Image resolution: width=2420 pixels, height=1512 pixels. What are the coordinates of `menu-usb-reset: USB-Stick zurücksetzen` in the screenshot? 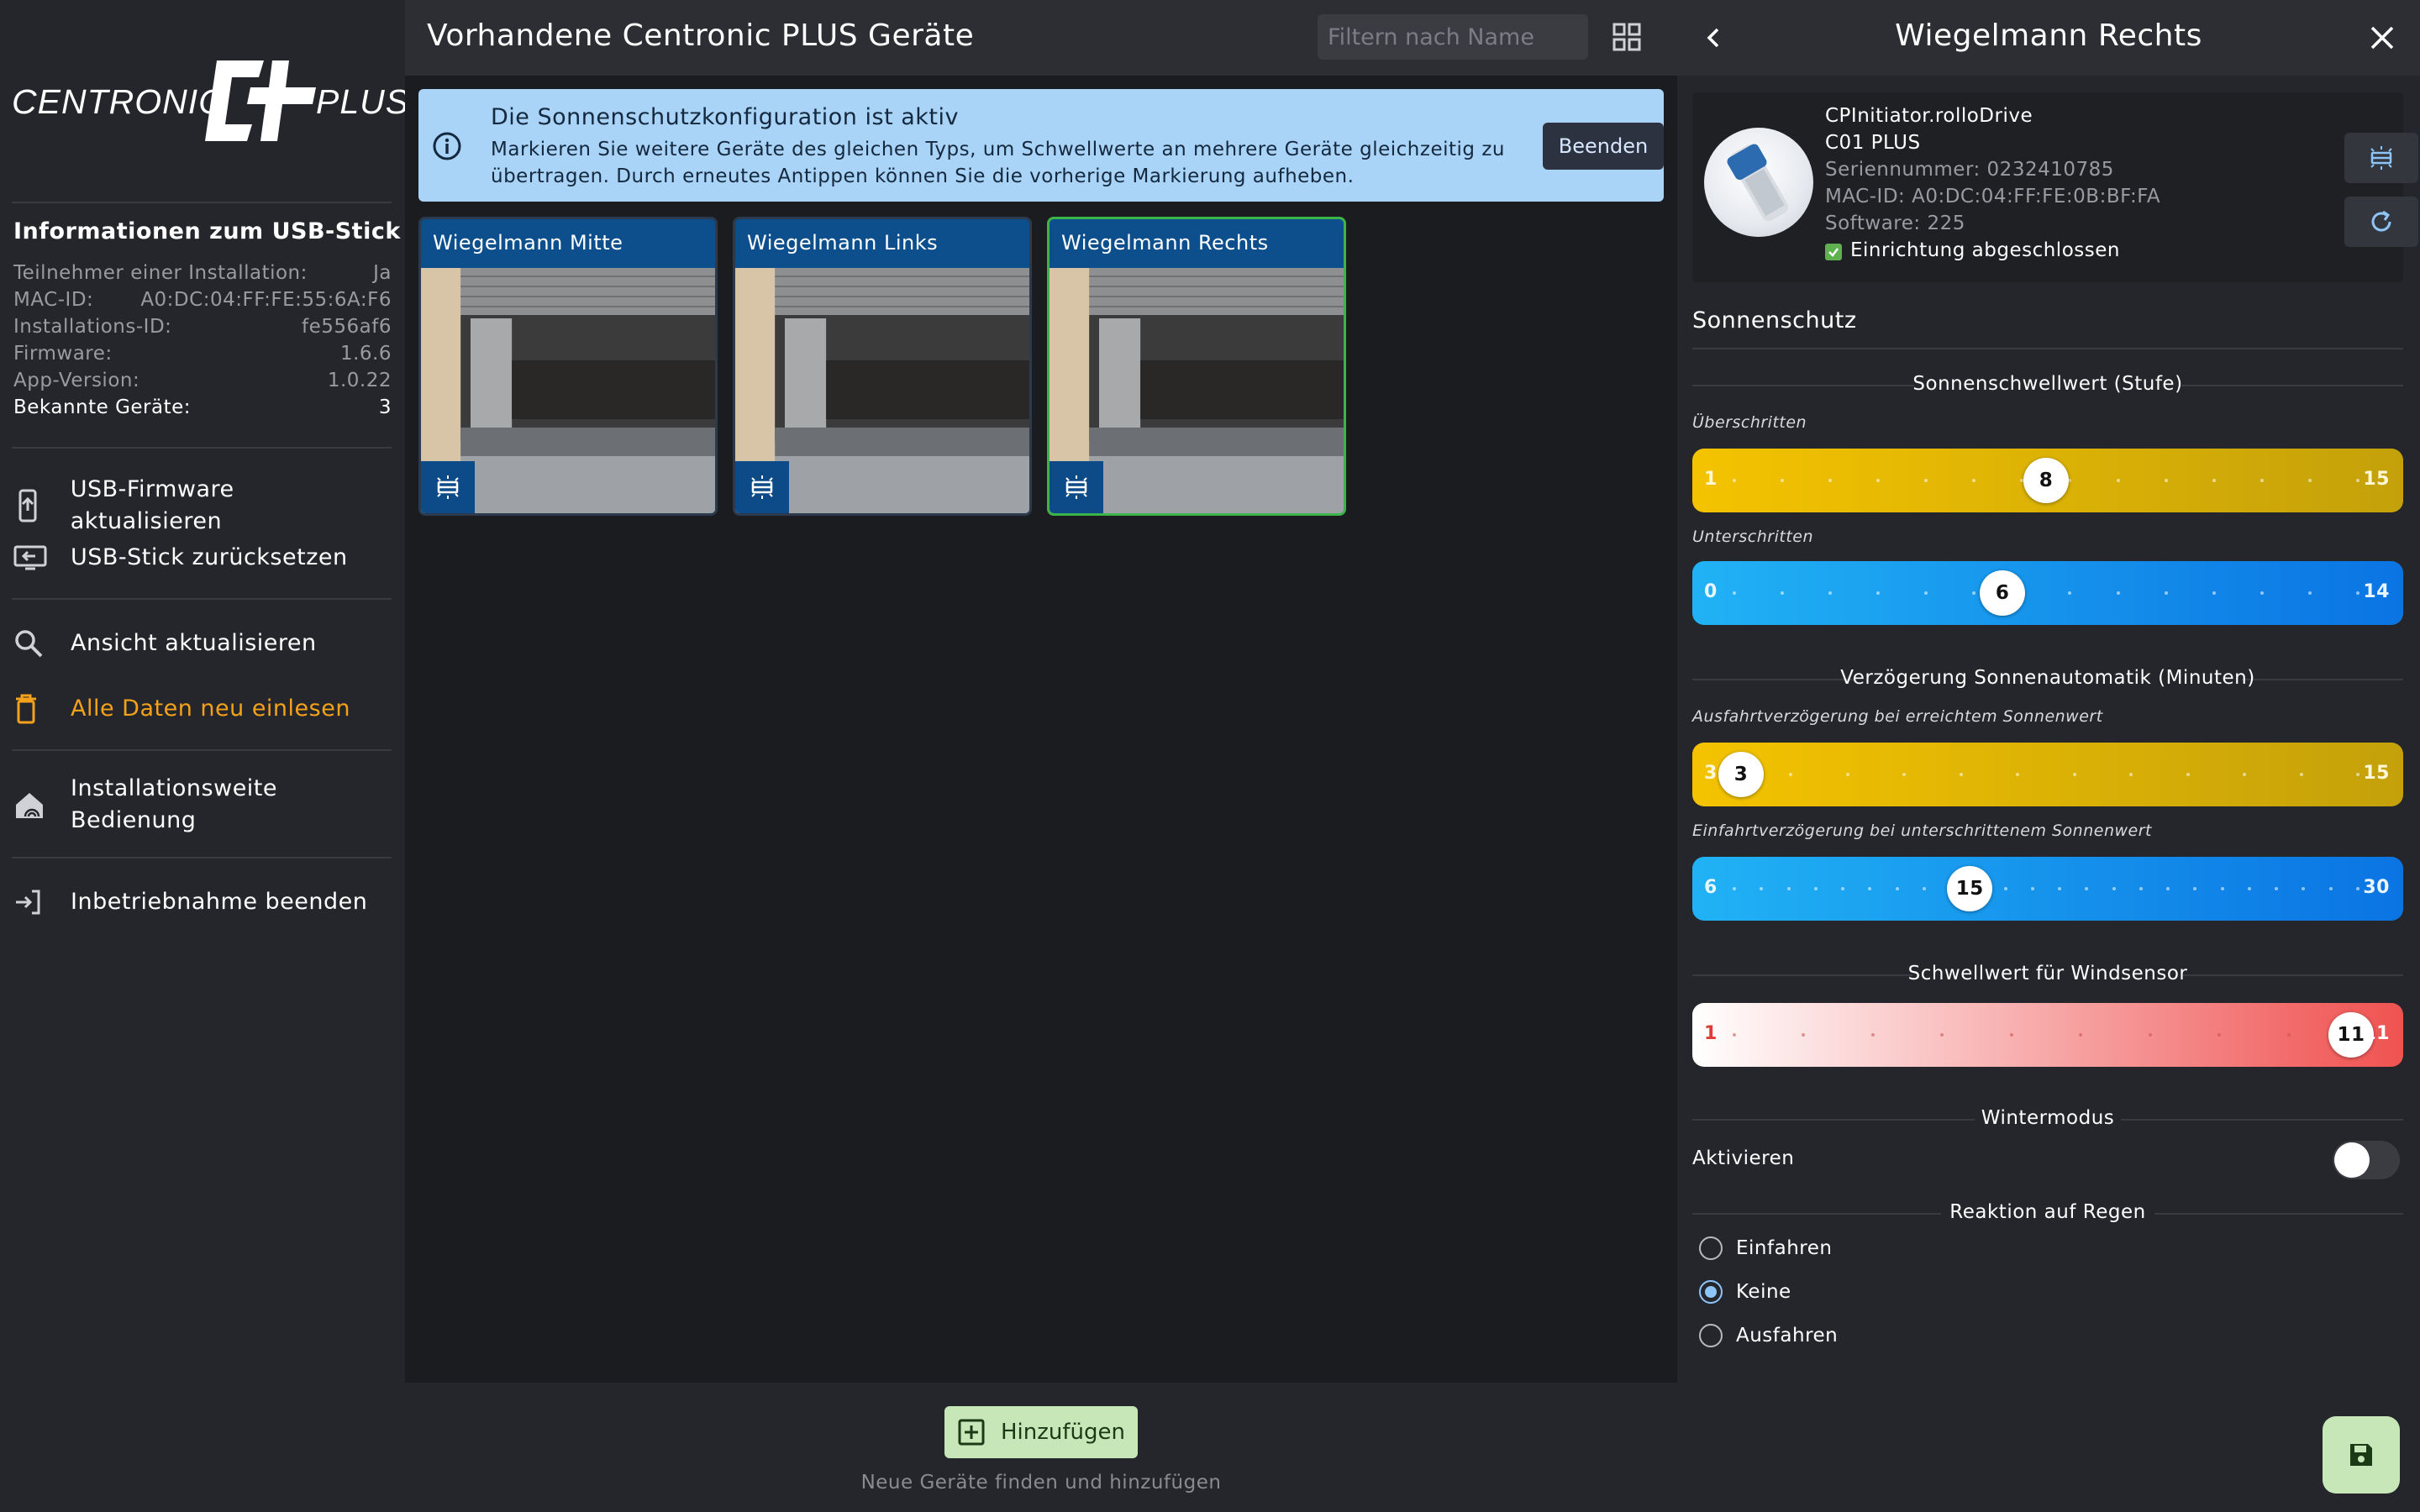 It's located at (202, 557).